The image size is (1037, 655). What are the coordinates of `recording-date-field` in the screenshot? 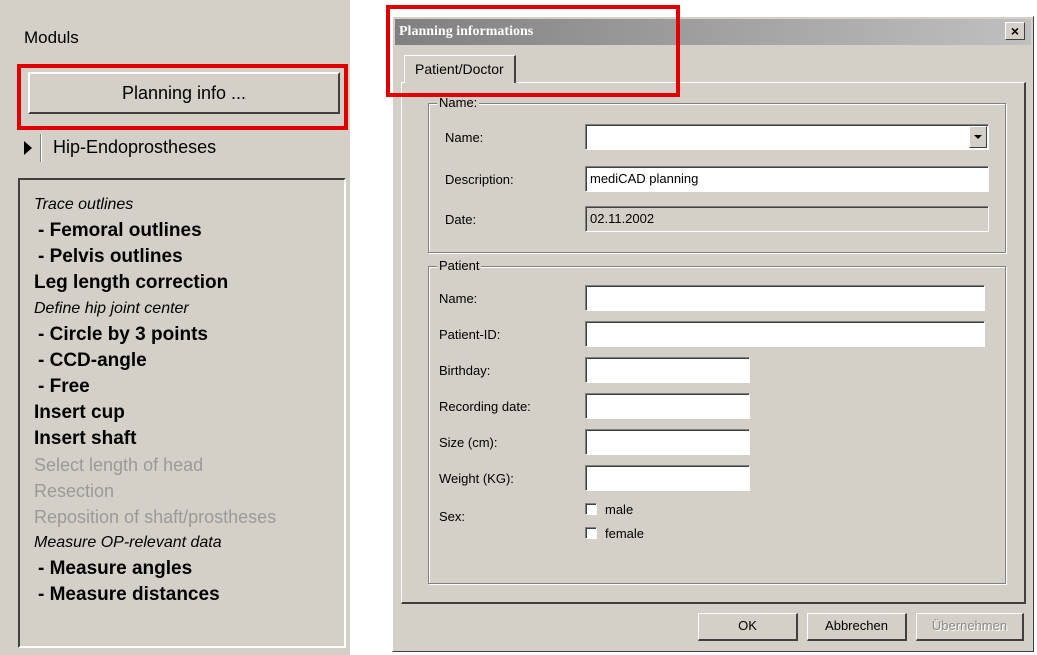 It's located at (667, 406).